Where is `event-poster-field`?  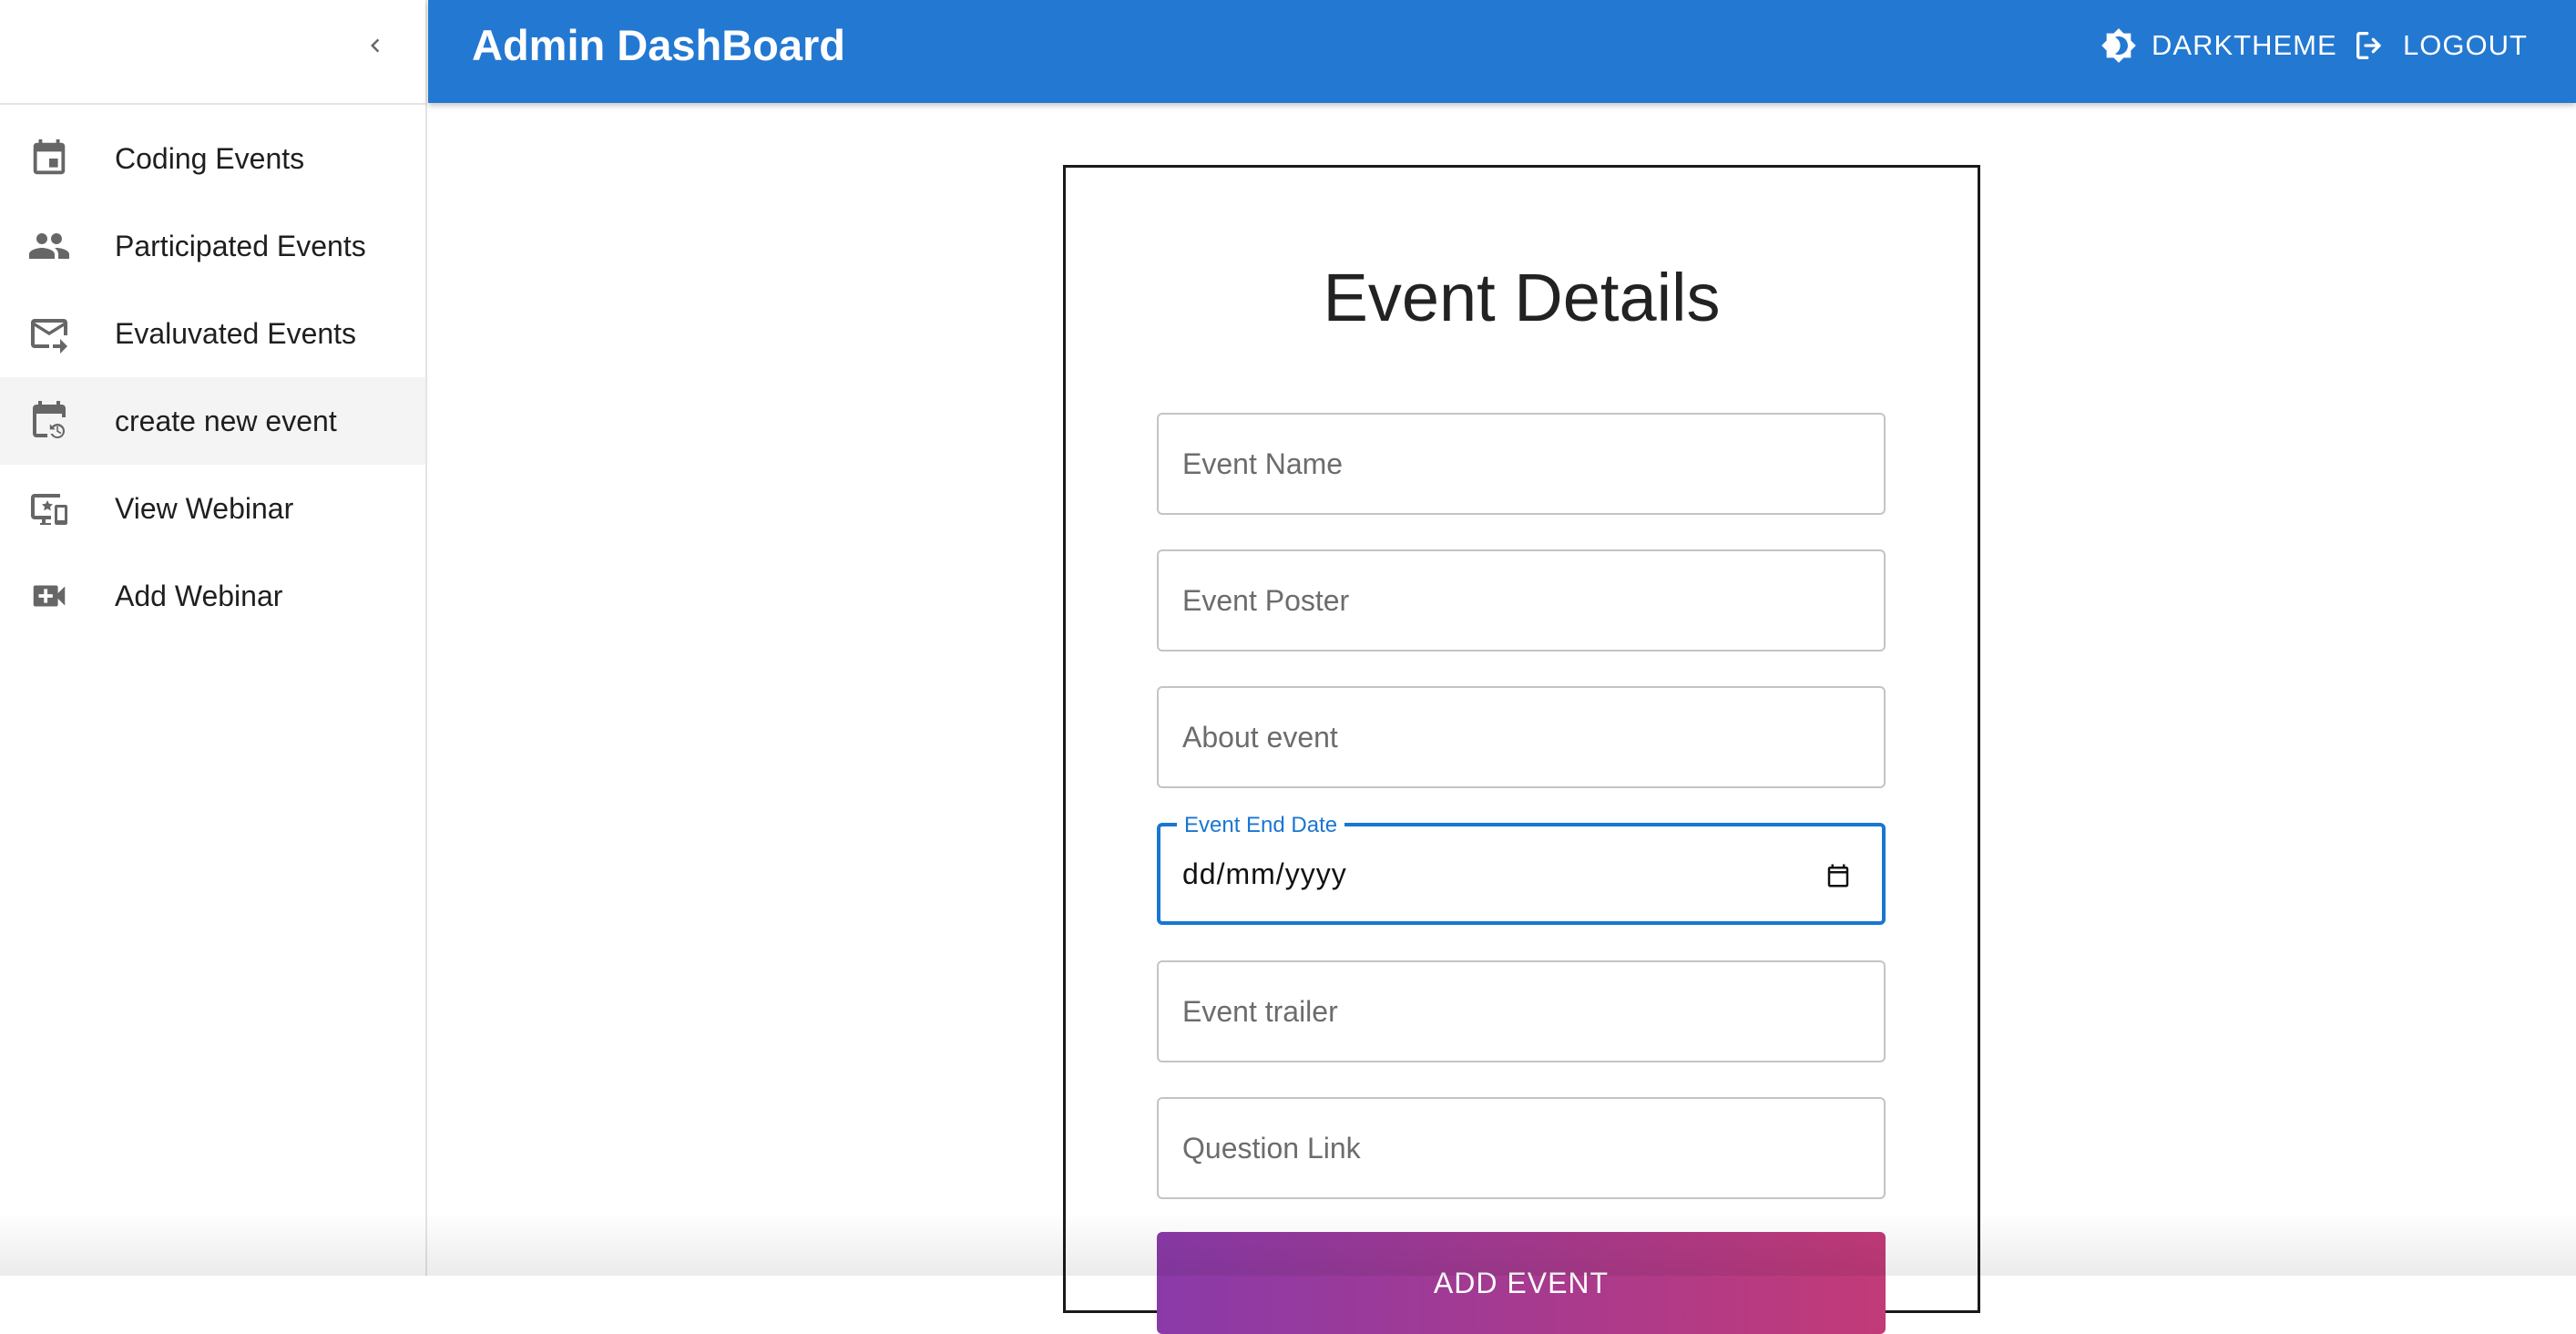
event-poster-field is located at coordinates (1521, 600).